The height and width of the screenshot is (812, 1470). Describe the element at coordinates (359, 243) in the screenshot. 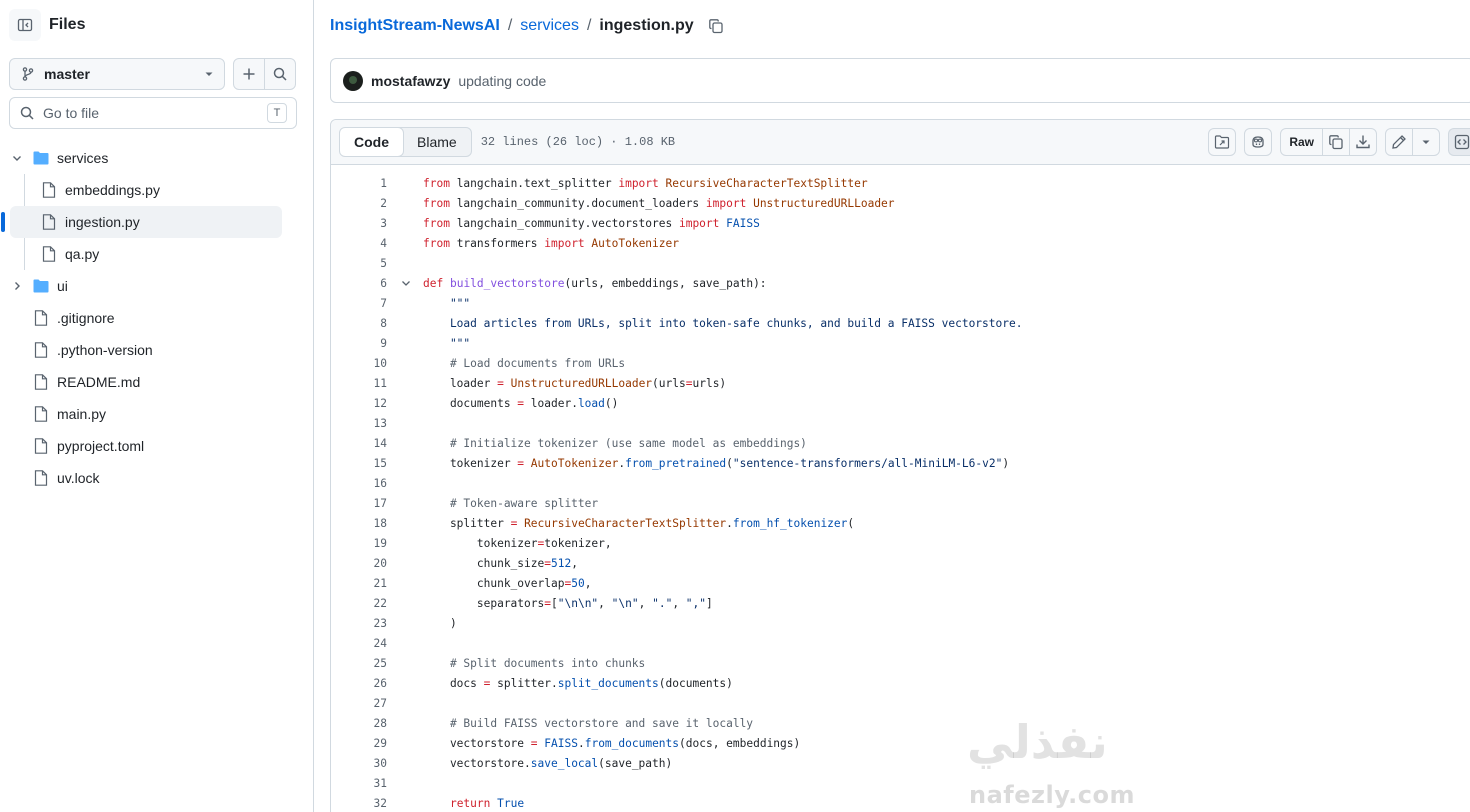

I see `line-number: 4` at that location.